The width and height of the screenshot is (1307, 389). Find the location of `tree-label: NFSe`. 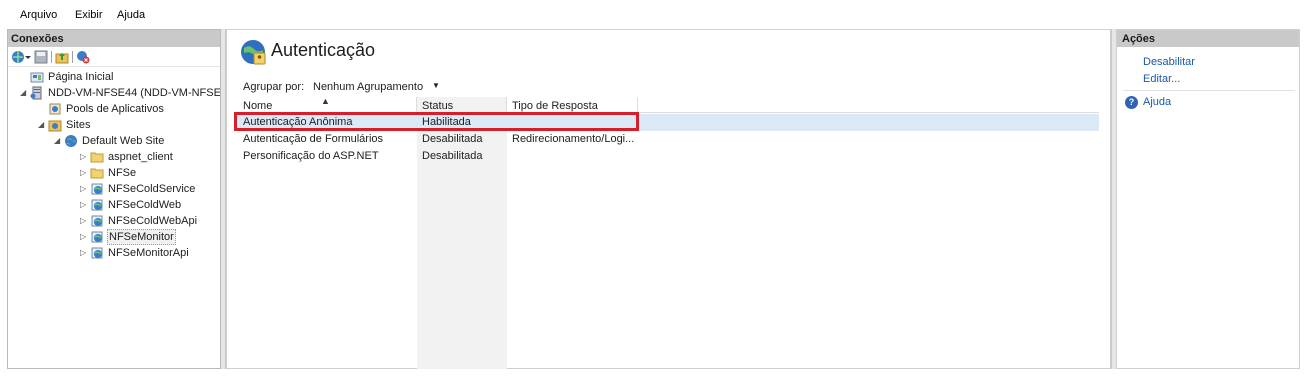

tree-label: NFSe is located at coordinates (122, 173).